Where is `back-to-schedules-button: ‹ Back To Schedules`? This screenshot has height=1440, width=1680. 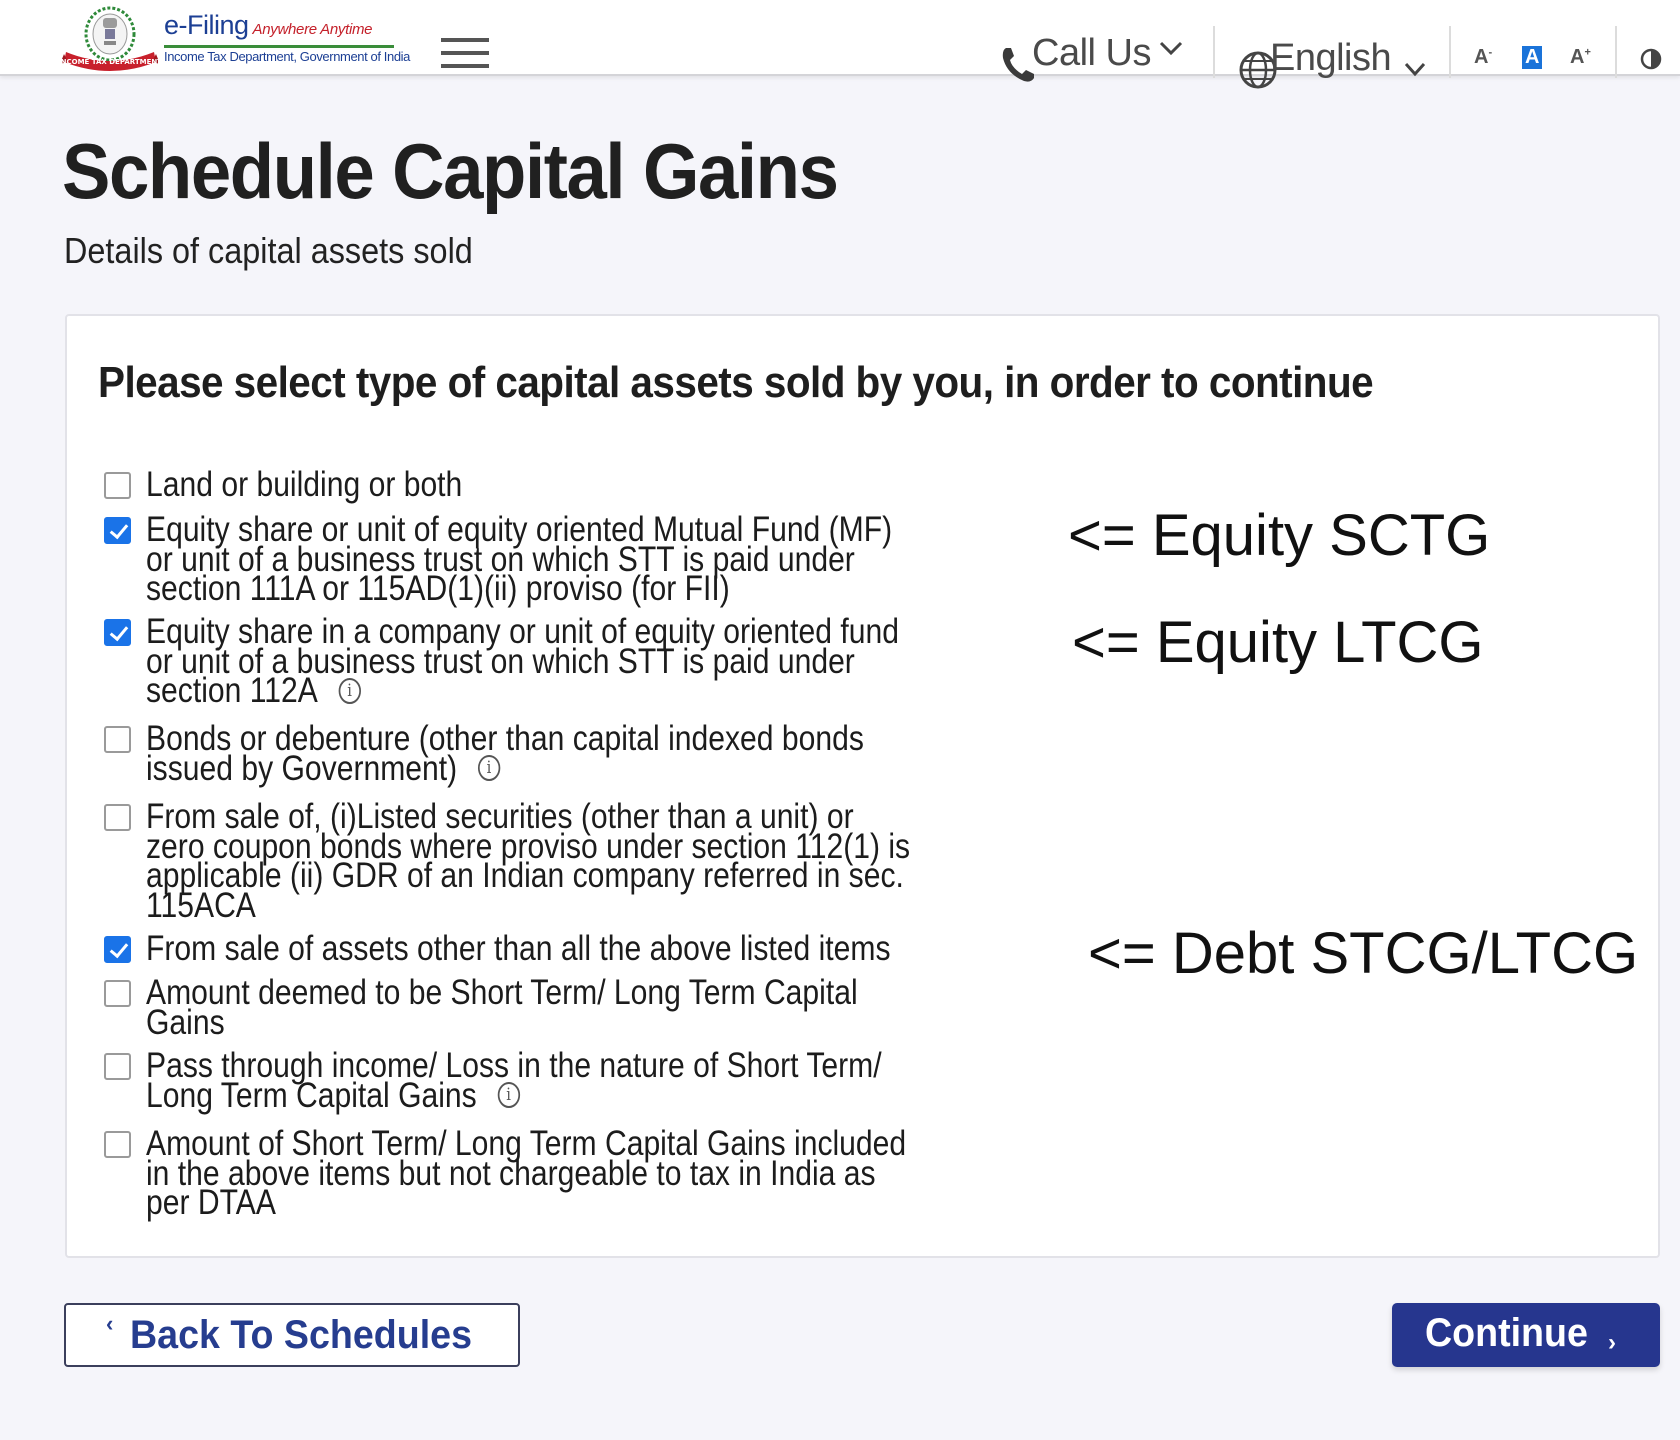
back-to-schedules-button: ‹ Back To Schedules is located at coordinates (292, 1335).